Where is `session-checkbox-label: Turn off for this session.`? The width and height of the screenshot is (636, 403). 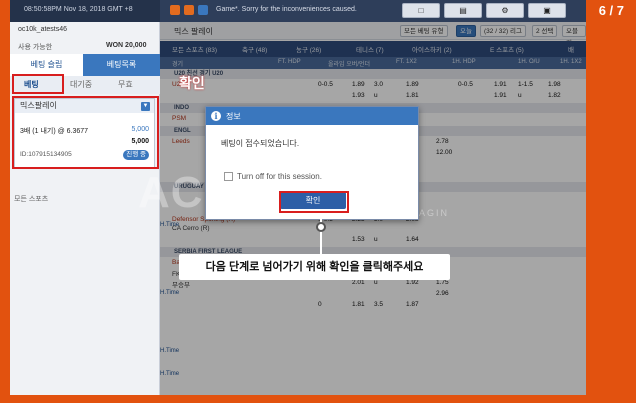
session-checkbox-label: Turn off for this session. is located at coordinates (279, 176).